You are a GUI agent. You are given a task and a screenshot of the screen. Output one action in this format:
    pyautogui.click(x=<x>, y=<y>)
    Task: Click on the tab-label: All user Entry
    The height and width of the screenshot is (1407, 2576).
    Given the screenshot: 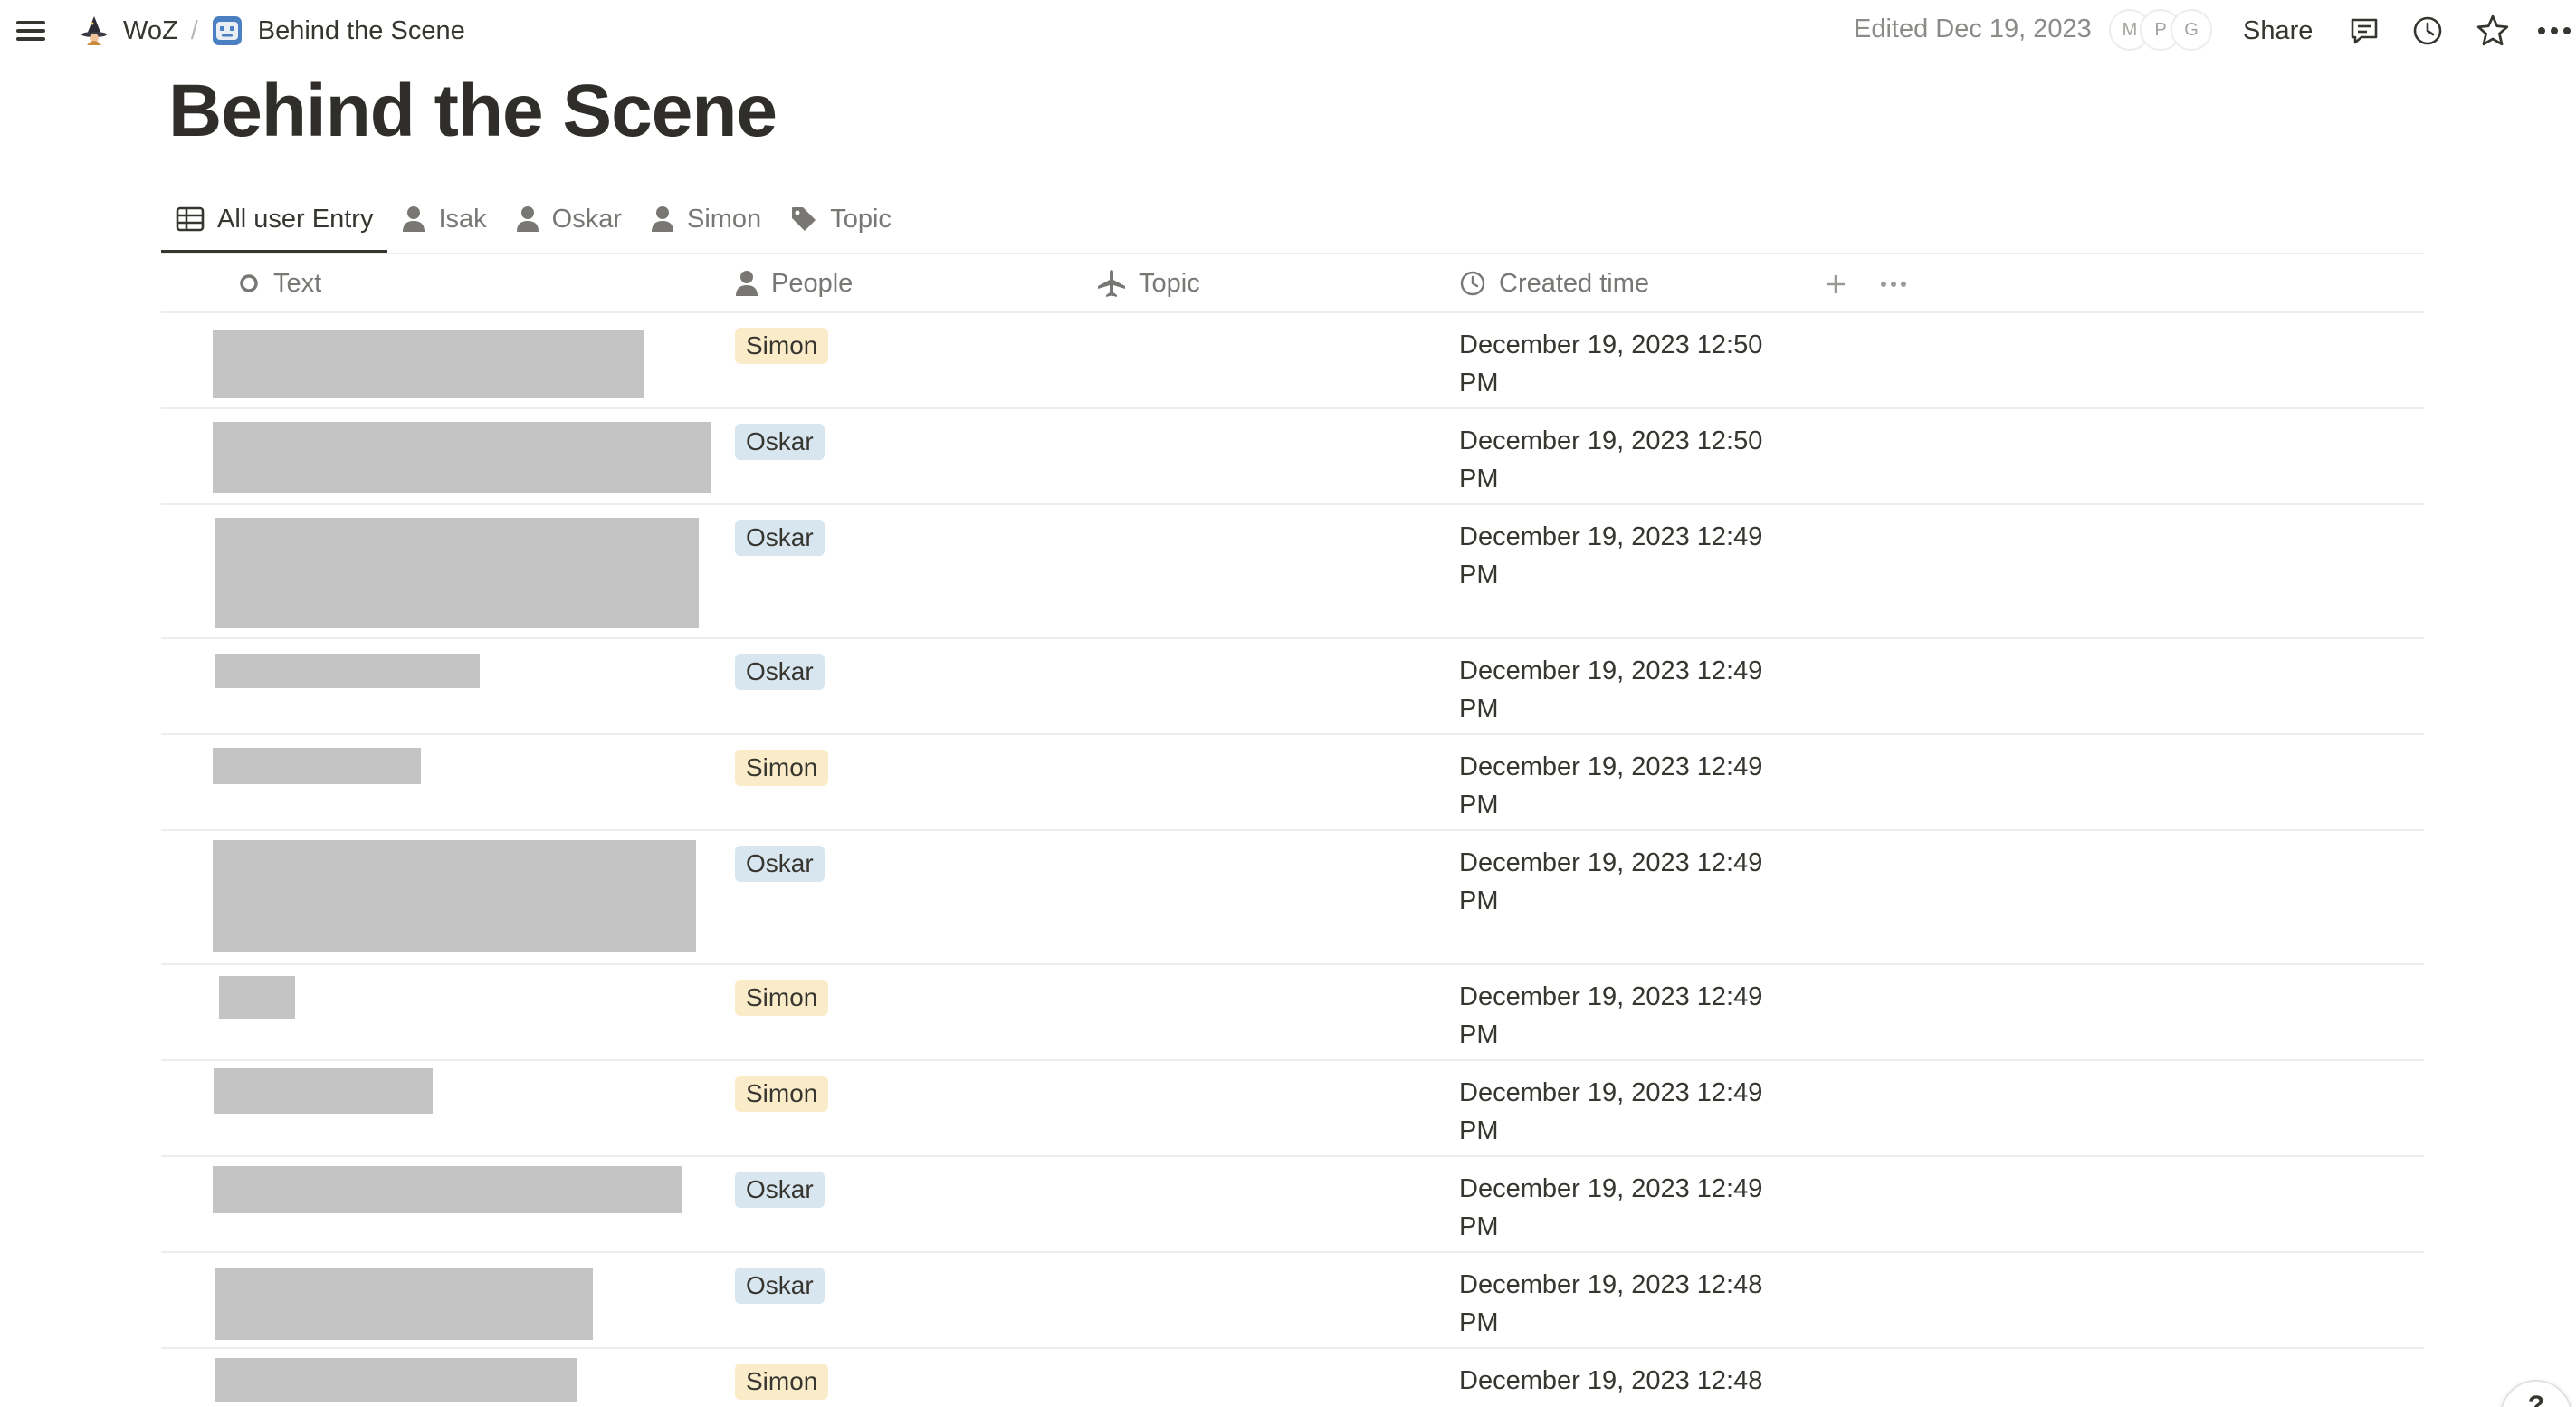 What is the action you would take?
    pyautogui.click(x=295, y=219)
    